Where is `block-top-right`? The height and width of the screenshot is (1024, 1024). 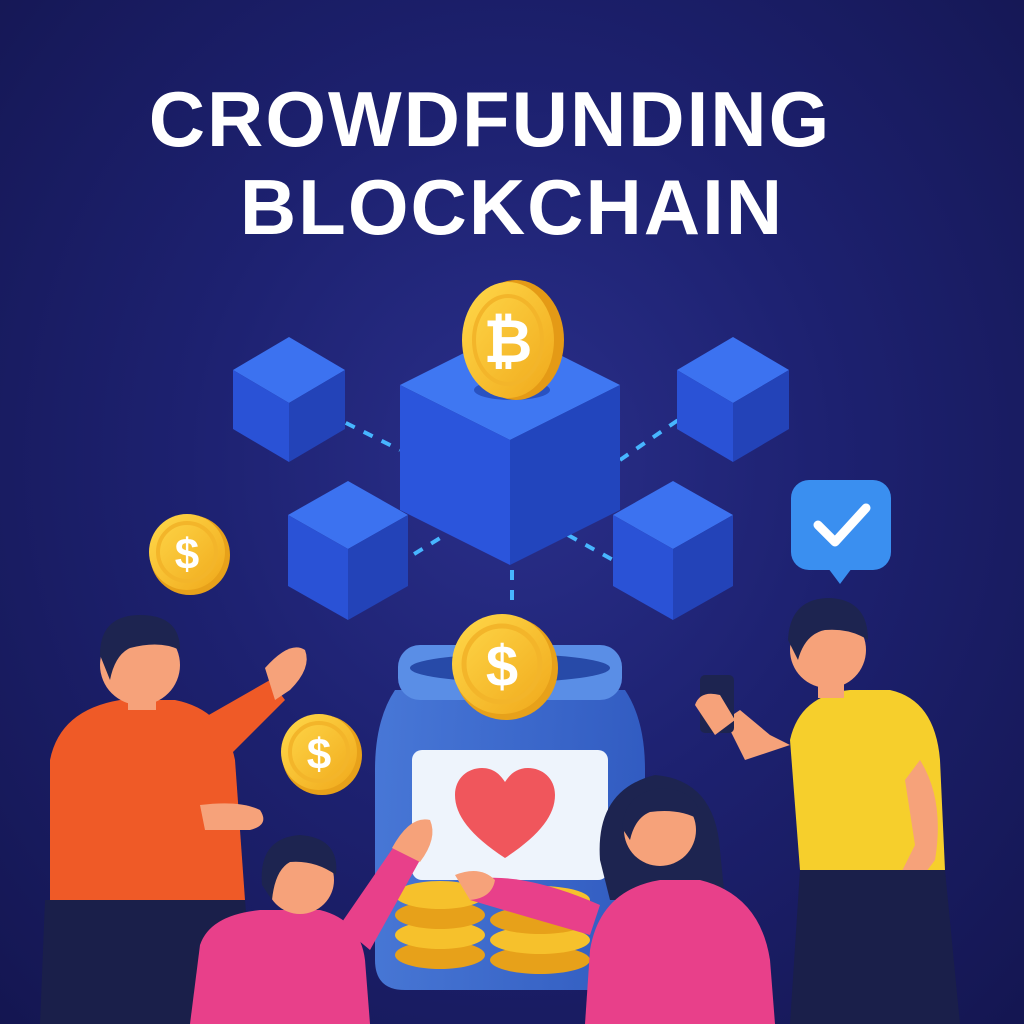 block-top-right is located at coordinates (733, 399).